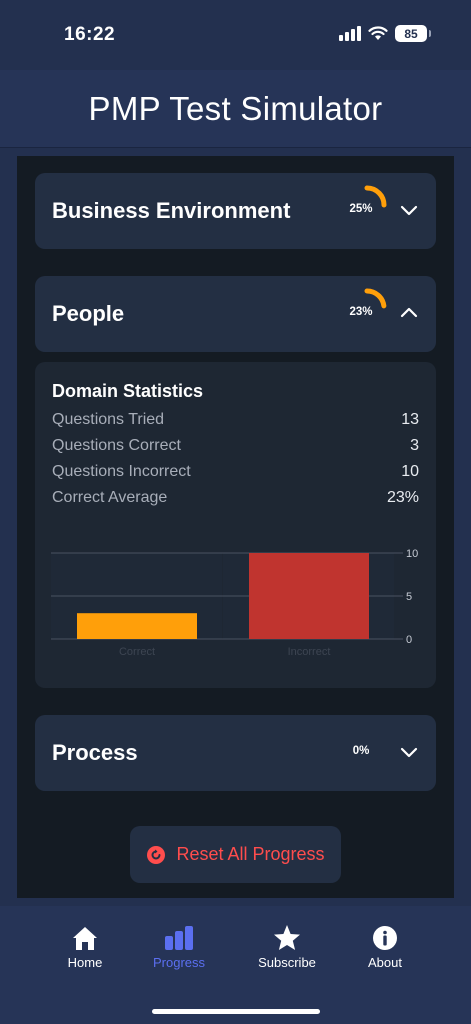  What do you see at coordinates (116, 445) in the screenshot?
I see `stat-label: Questions Correct` at bounding box center [116, 445].